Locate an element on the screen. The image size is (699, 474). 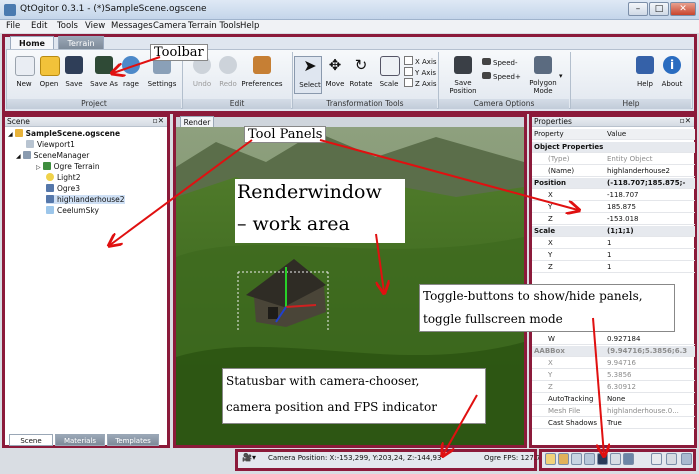
property-row: Z -153.018 is located at coordinates (613, 219).